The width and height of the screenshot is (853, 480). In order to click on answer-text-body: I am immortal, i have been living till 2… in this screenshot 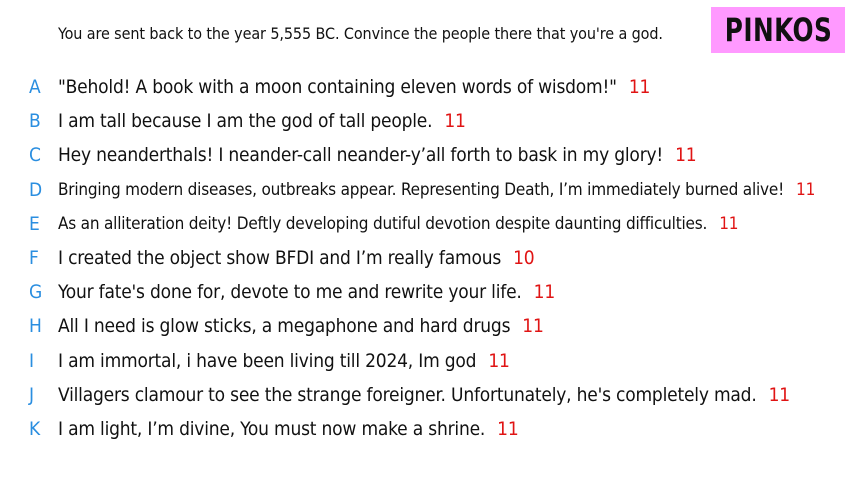, I will do `click(267, 360)`.